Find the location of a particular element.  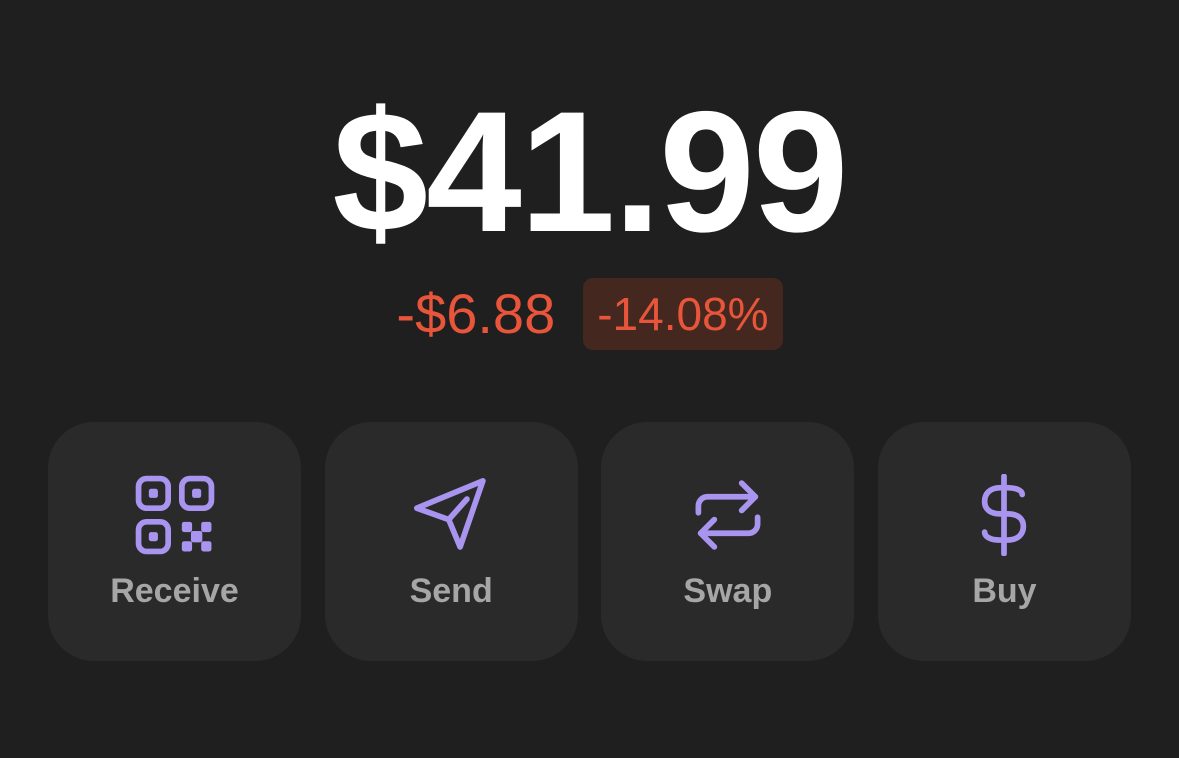

send-label: Send is located at coordinates (451, 591).